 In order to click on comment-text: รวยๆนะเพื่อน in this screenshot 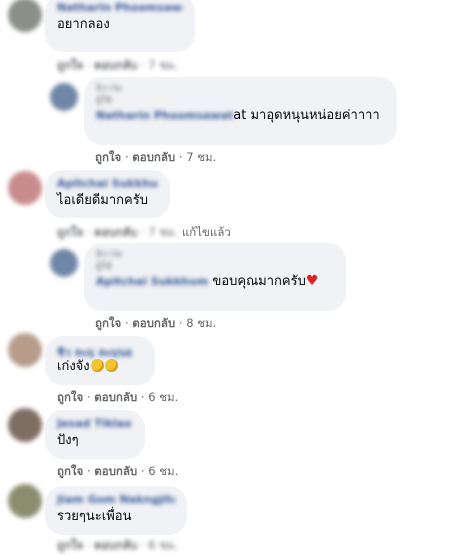, I will do `click(94, 516)`.